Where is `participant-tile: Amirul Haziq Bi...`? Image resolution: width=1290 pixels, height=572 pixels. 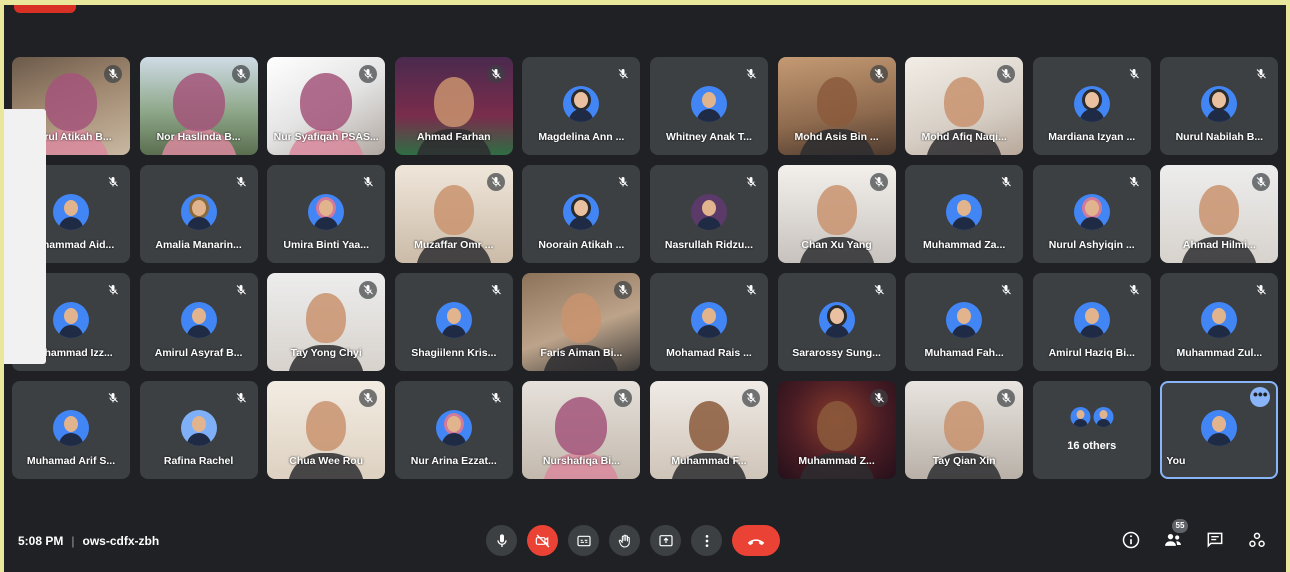 participant-tile: Amirul Haziq Bi... is located at coordinates (1091, 322).